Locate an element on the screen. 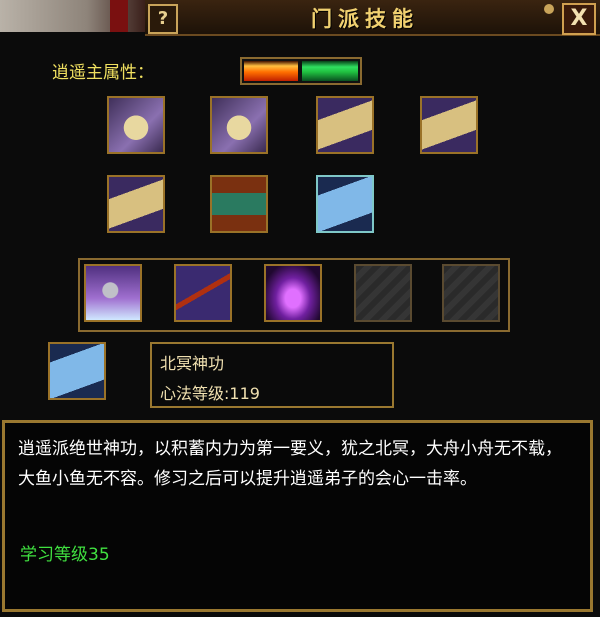 The image size is (600, 617). help-button: ? is located at coordinates (163, 19).